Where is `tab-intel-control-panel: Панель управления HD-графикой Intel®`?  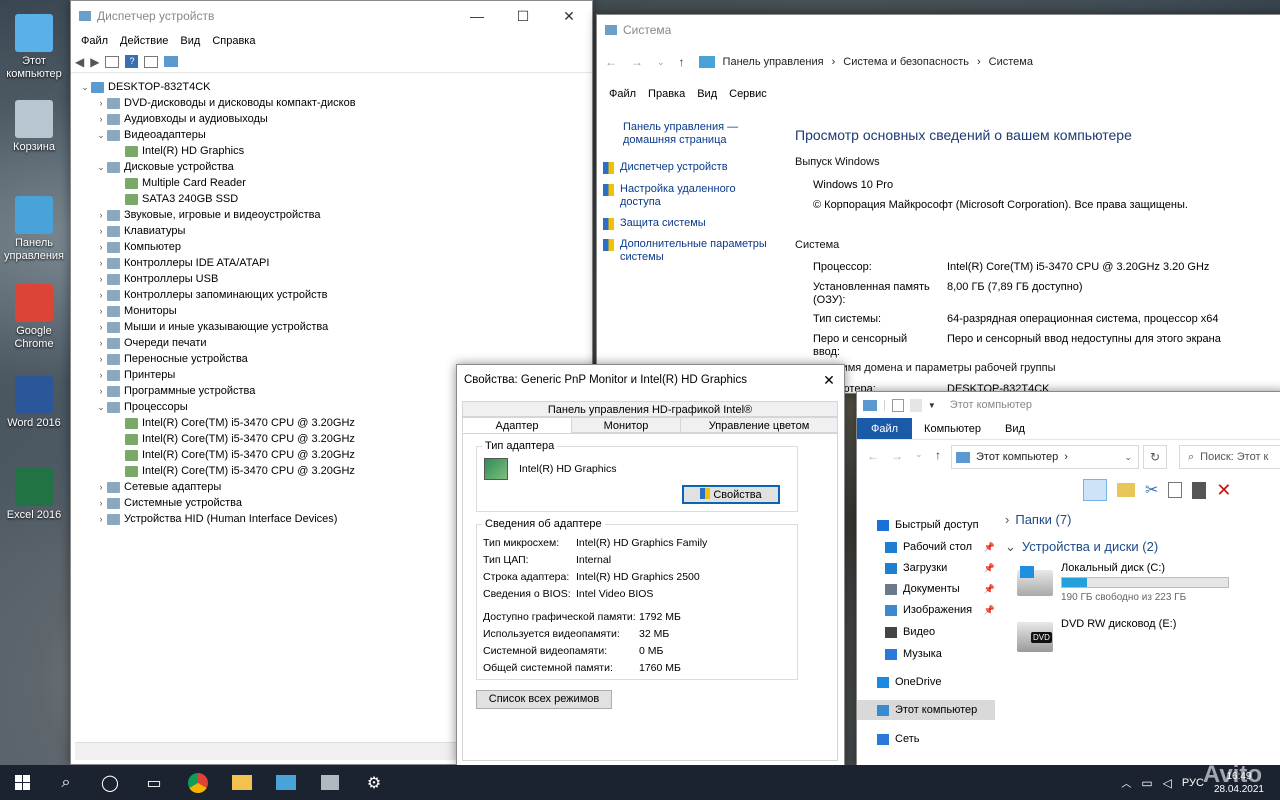
tab-intel-control-panel: Панель управления HD-графикой Intel® is located at coordinates (650, 409).